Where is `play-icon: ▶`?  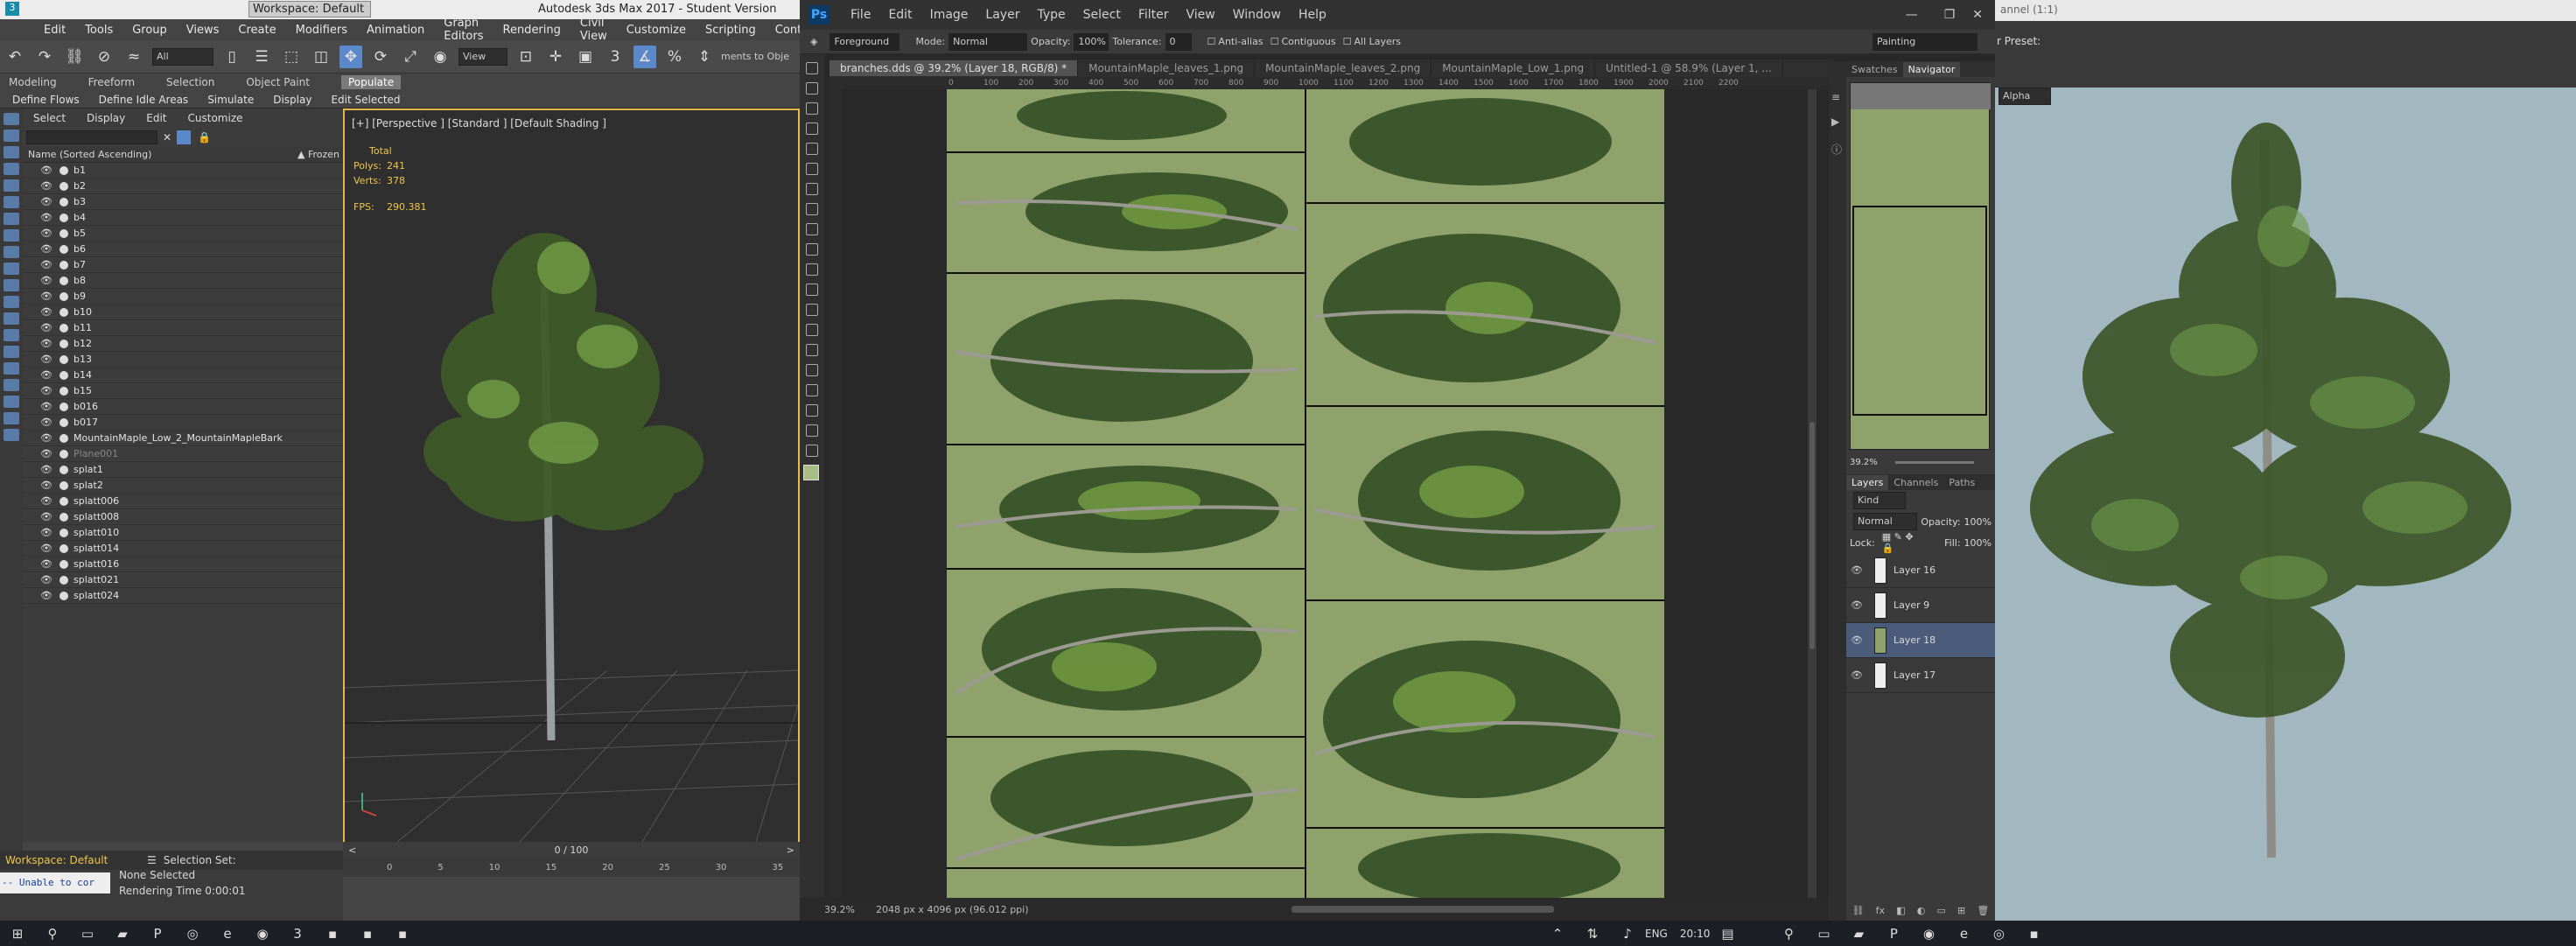
play-icon: ▶ is located at coordinates (1837, 122).